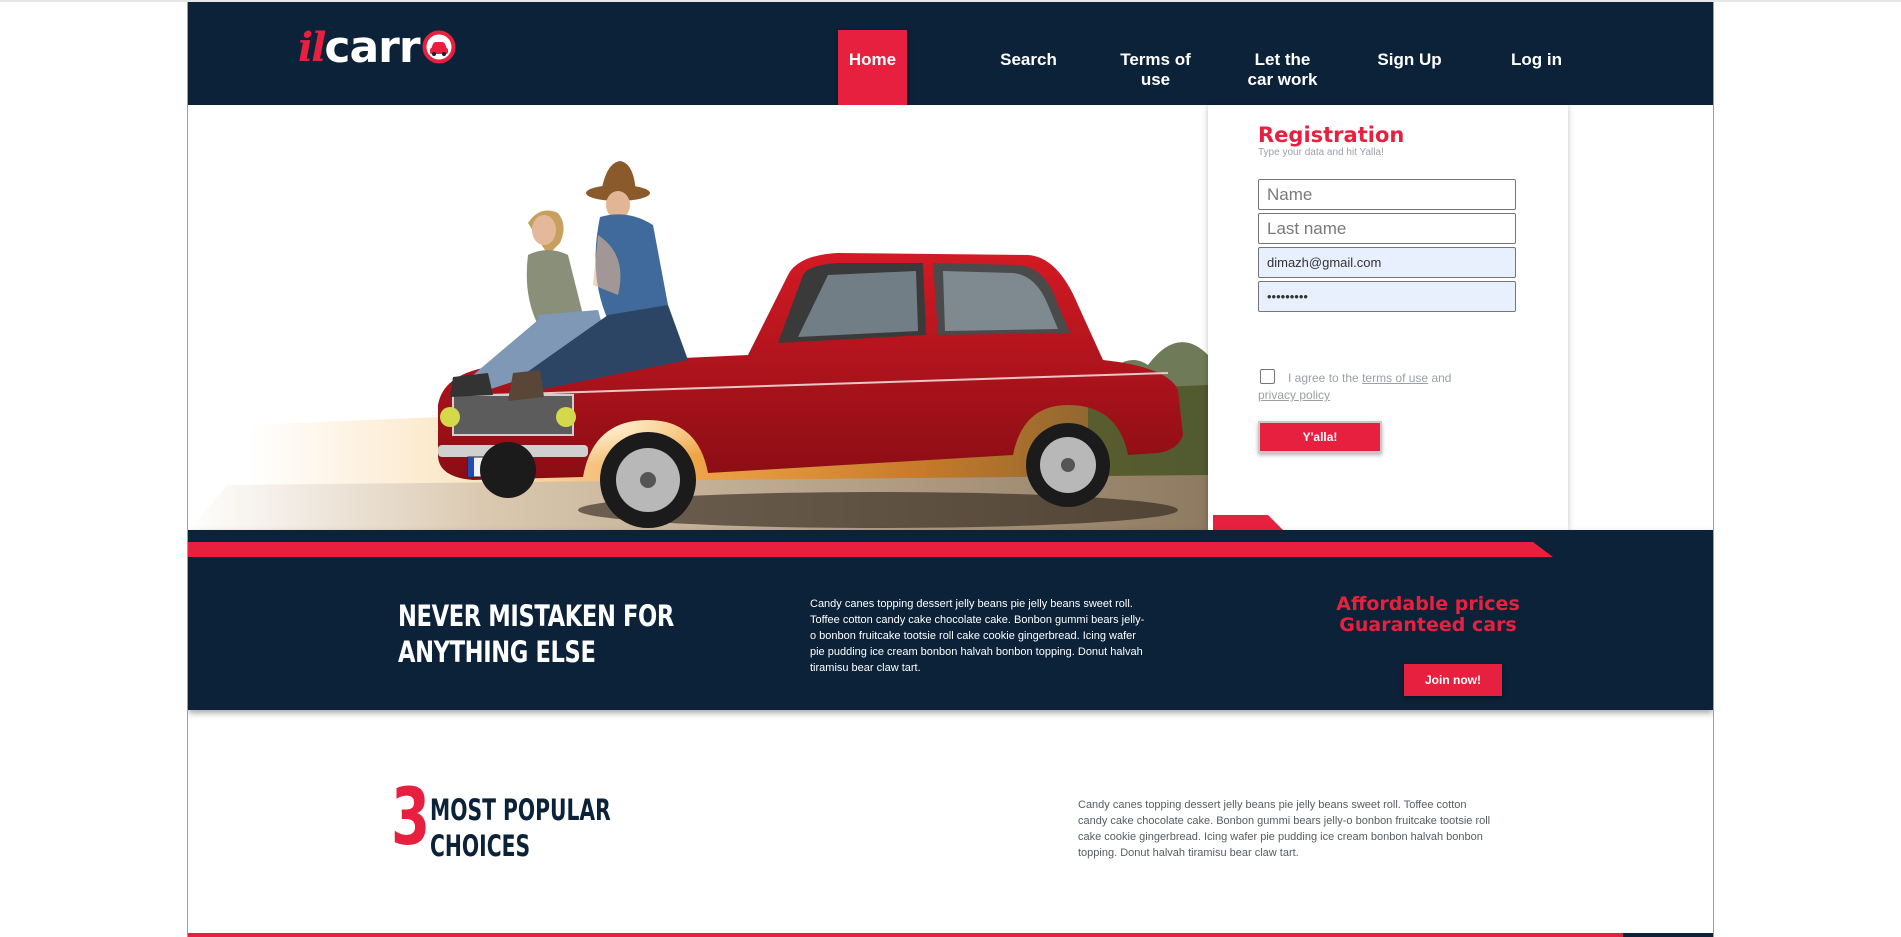  What do you see at coordinates (1387, 262) in the screenshot?
I see `email-input` at bounding box center [1387, 262].